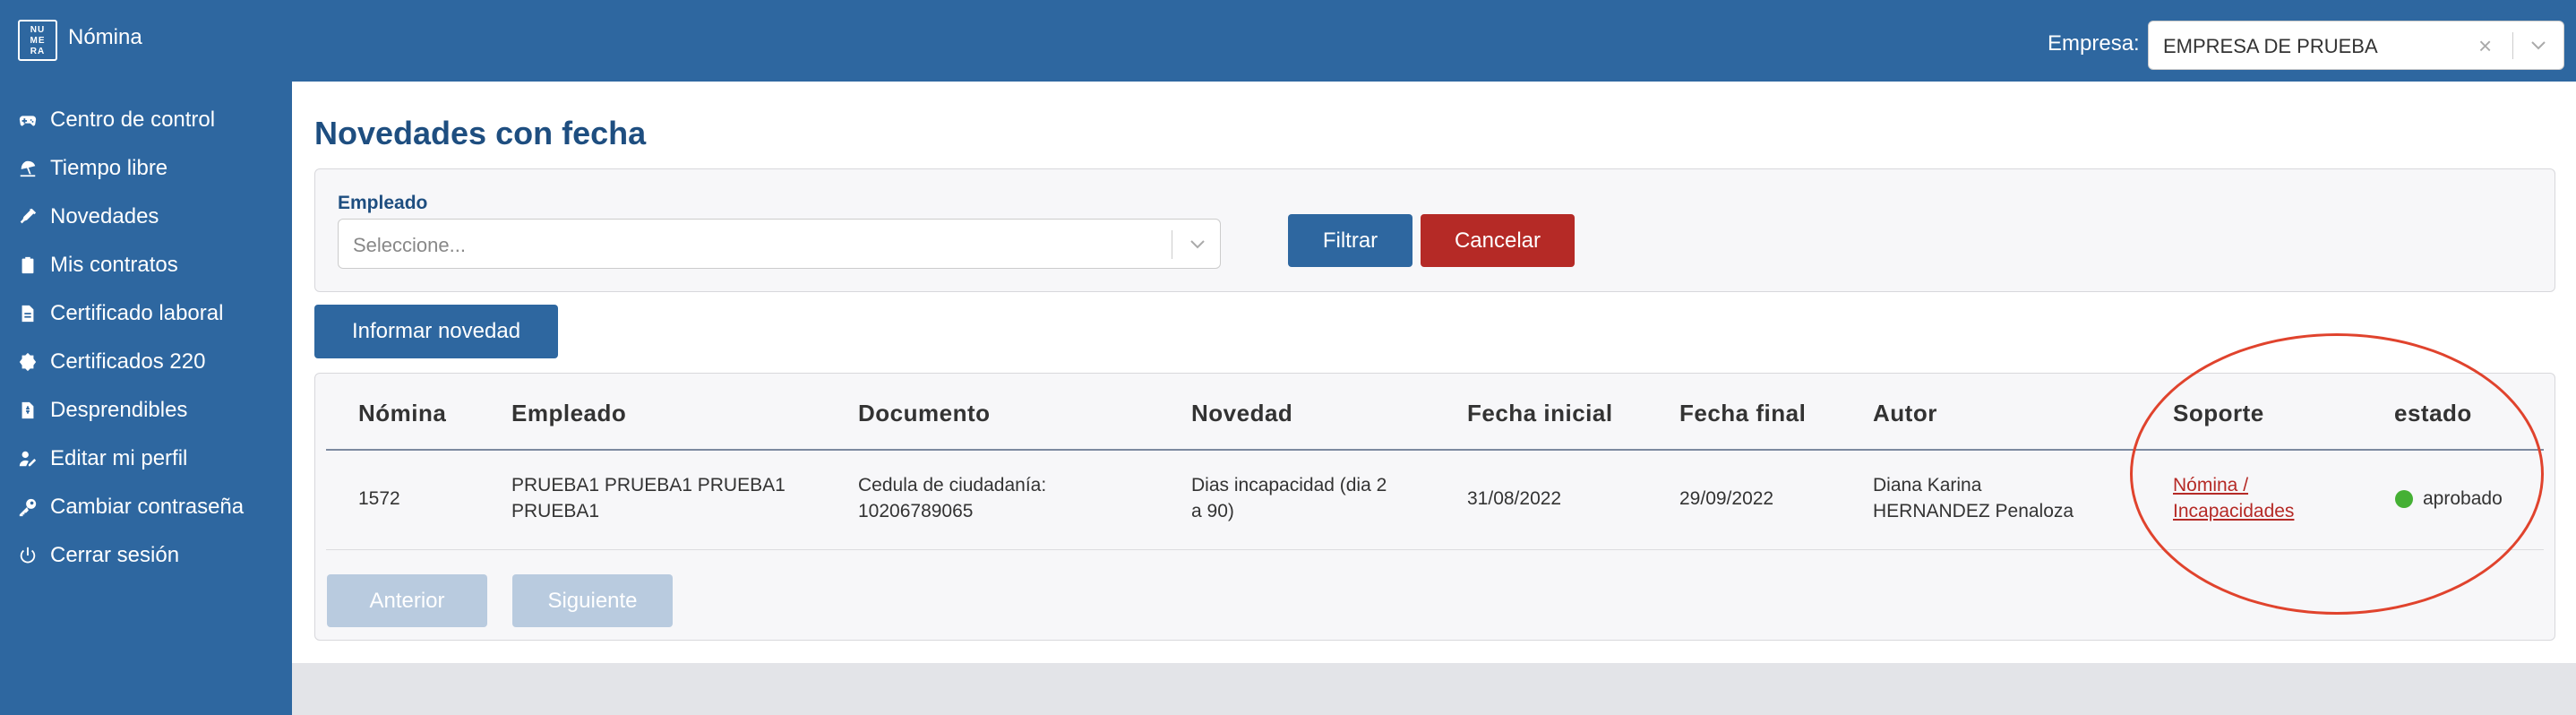 The width and height of the screenshot is (2576, 715). Describe the element at coordinates (28, 120) in the screenshot. I see `gamepad-icon` at that location.